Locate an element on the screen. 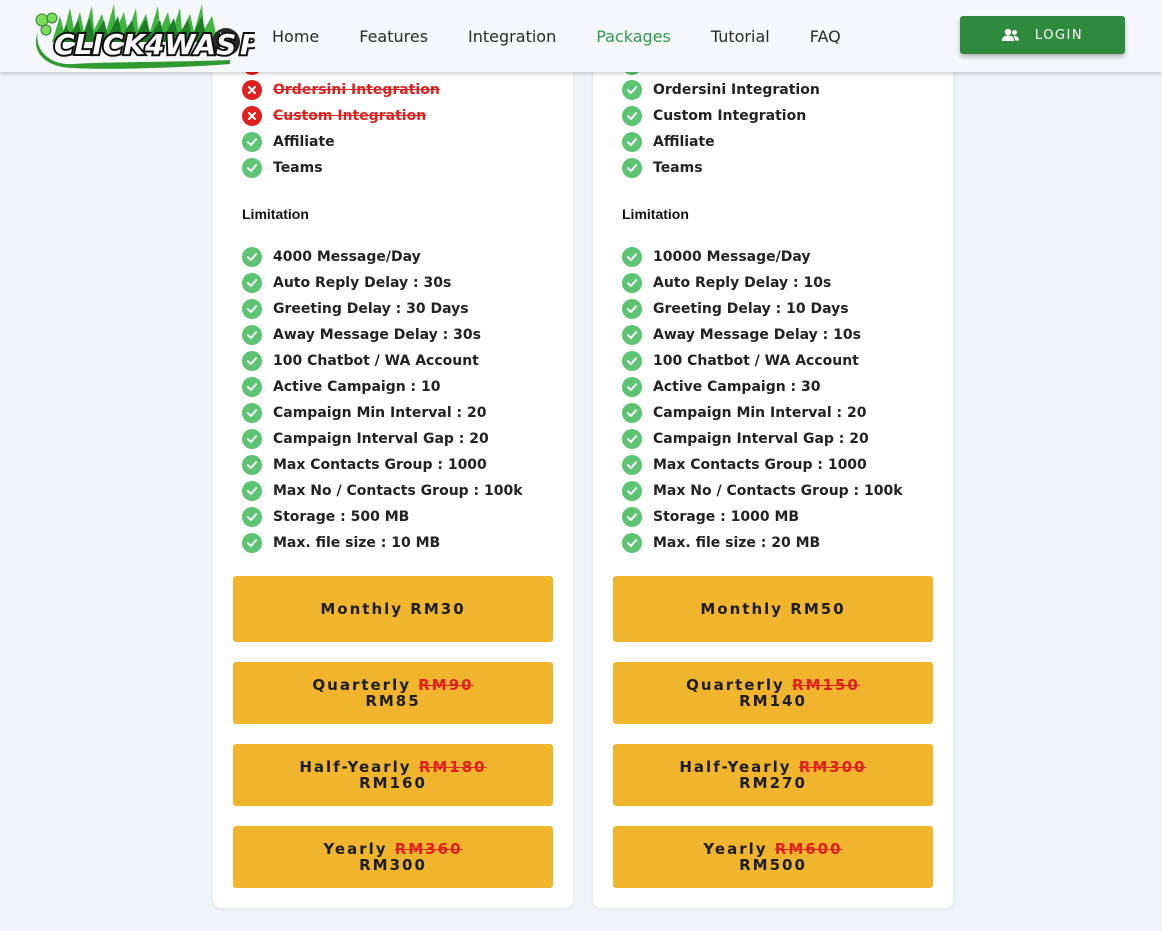 This screenshot has width=1162, height=931. nav-packages: Packages is located at coordinates (633, 36).